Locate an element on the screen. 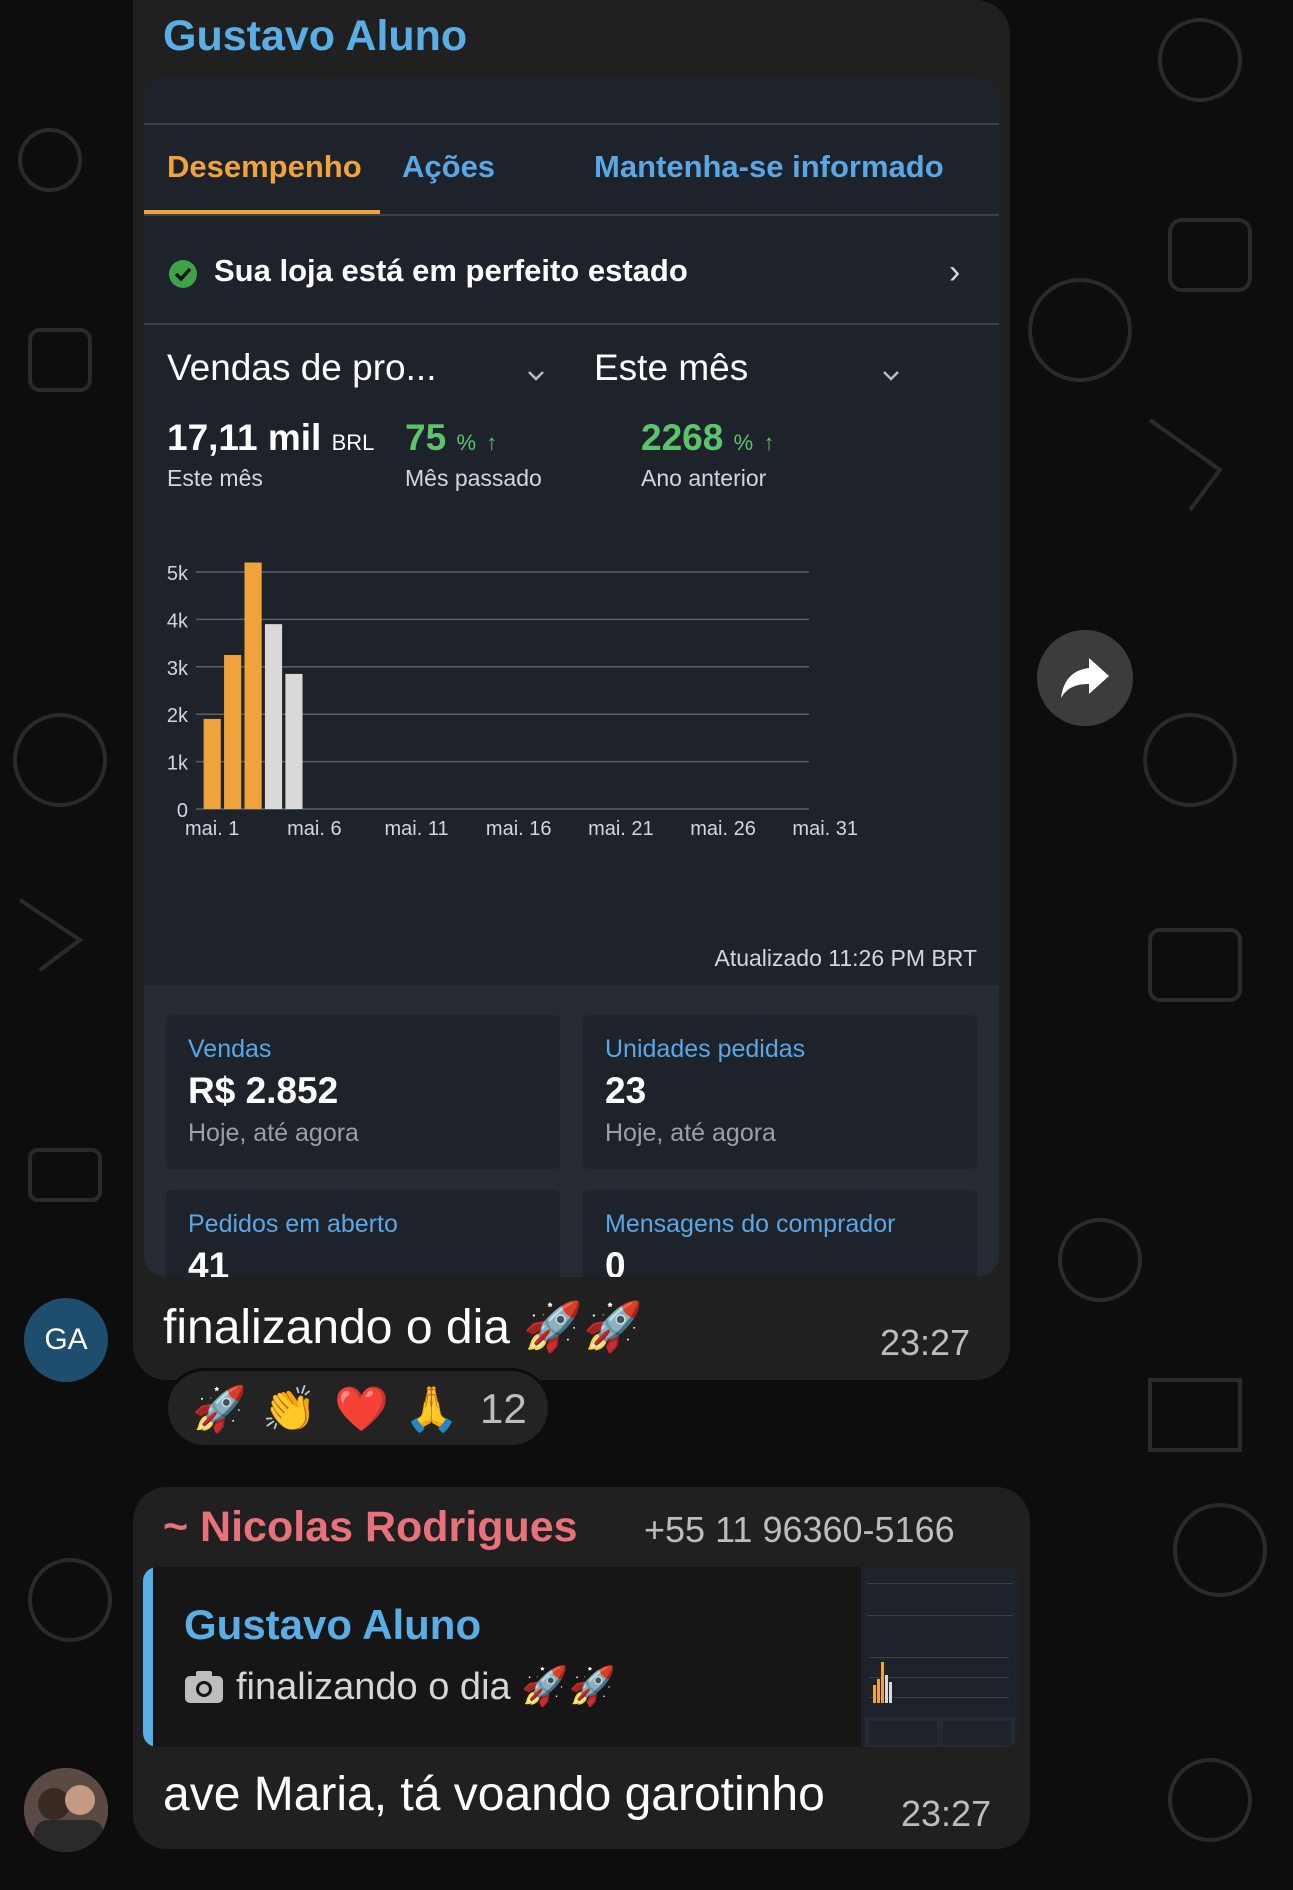  tab-desempenho: Desempenho is located at coordinates (264, 166).